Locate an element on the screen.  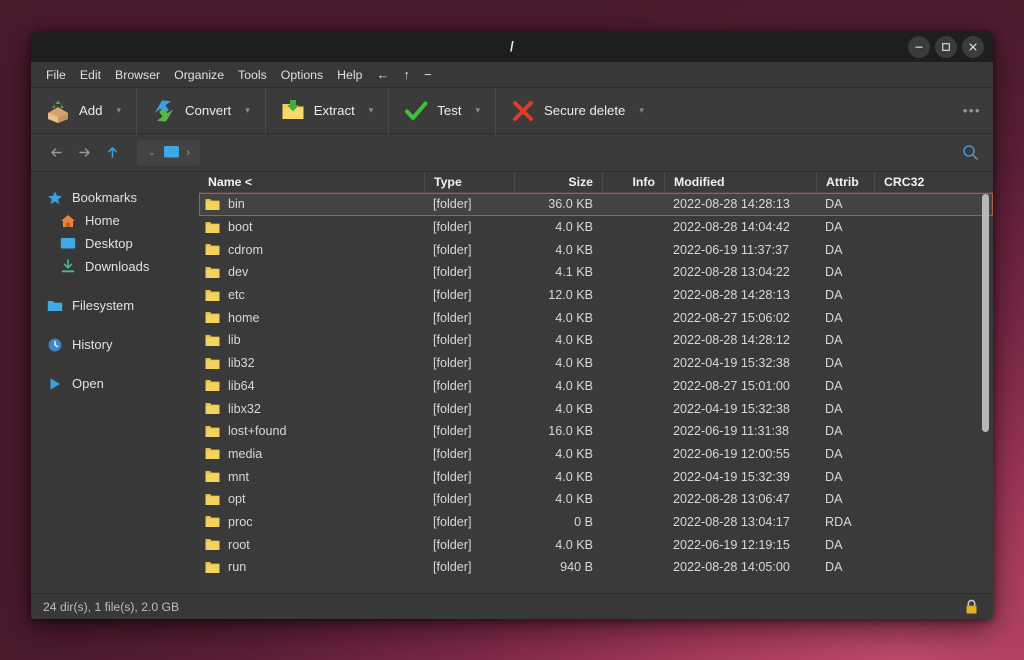
breadcrumb-computer-icon is located at coordinates (171, 152).